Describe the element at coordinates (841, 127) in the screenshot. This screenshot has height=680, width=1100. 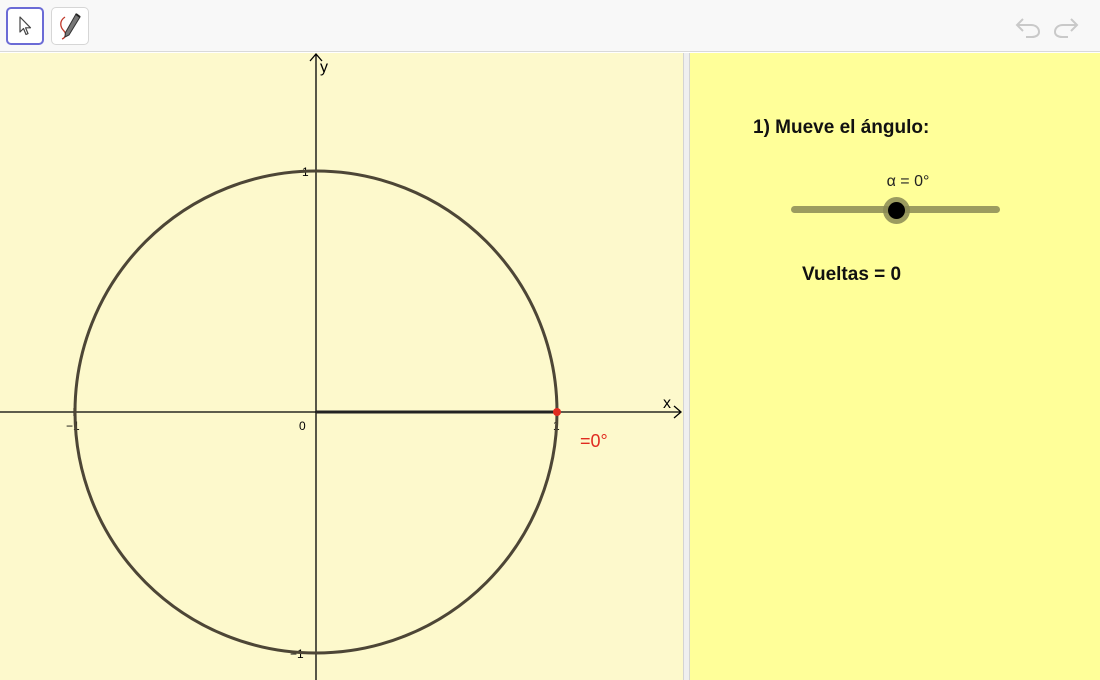
I see `task-title: 1) Mueve el ángulo:` at that location.